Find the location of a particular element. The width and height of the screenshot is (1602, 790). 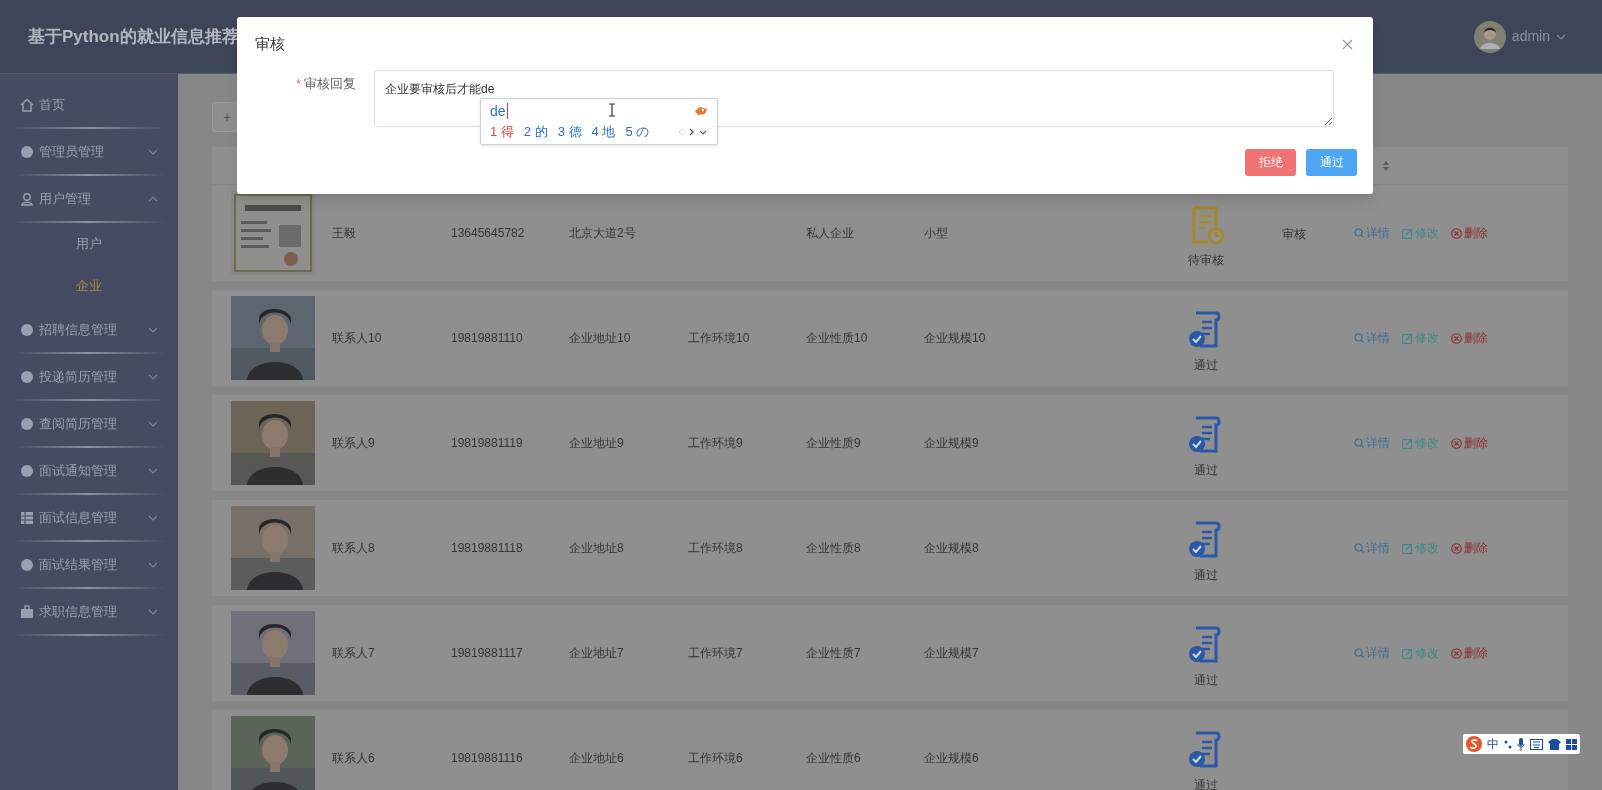

table-cell-text: 19819881116 is located at coordinates (487, 758).